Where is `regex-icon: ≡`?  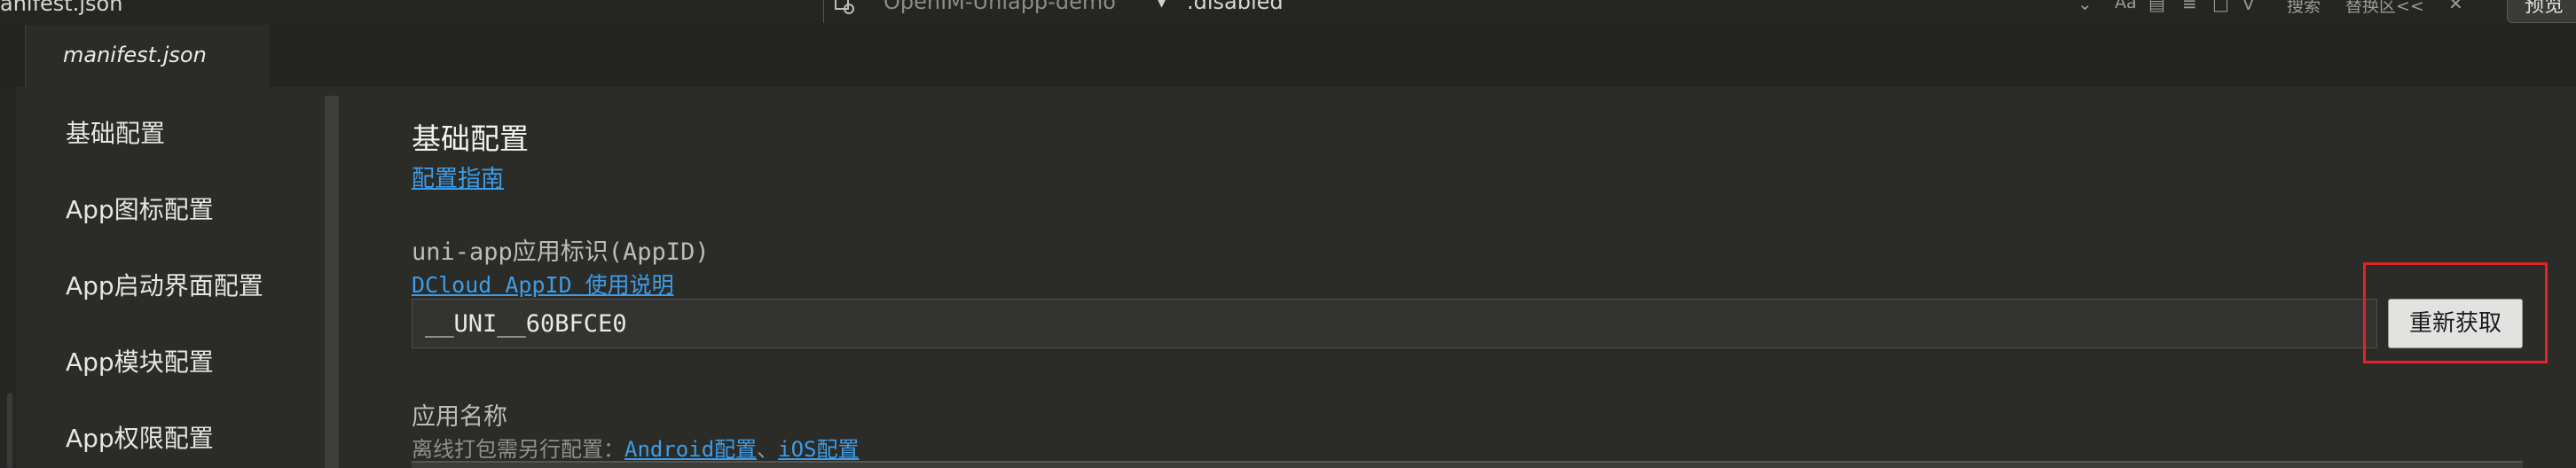
regex-icon: ≡ is located at coordinates (2189, 7).